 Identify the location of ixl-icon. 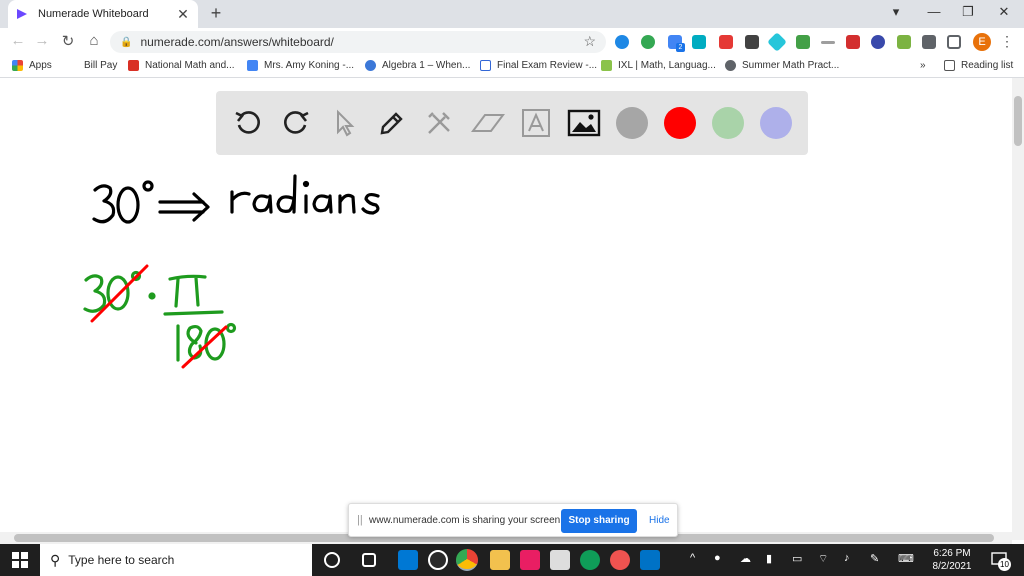
(606, 65).